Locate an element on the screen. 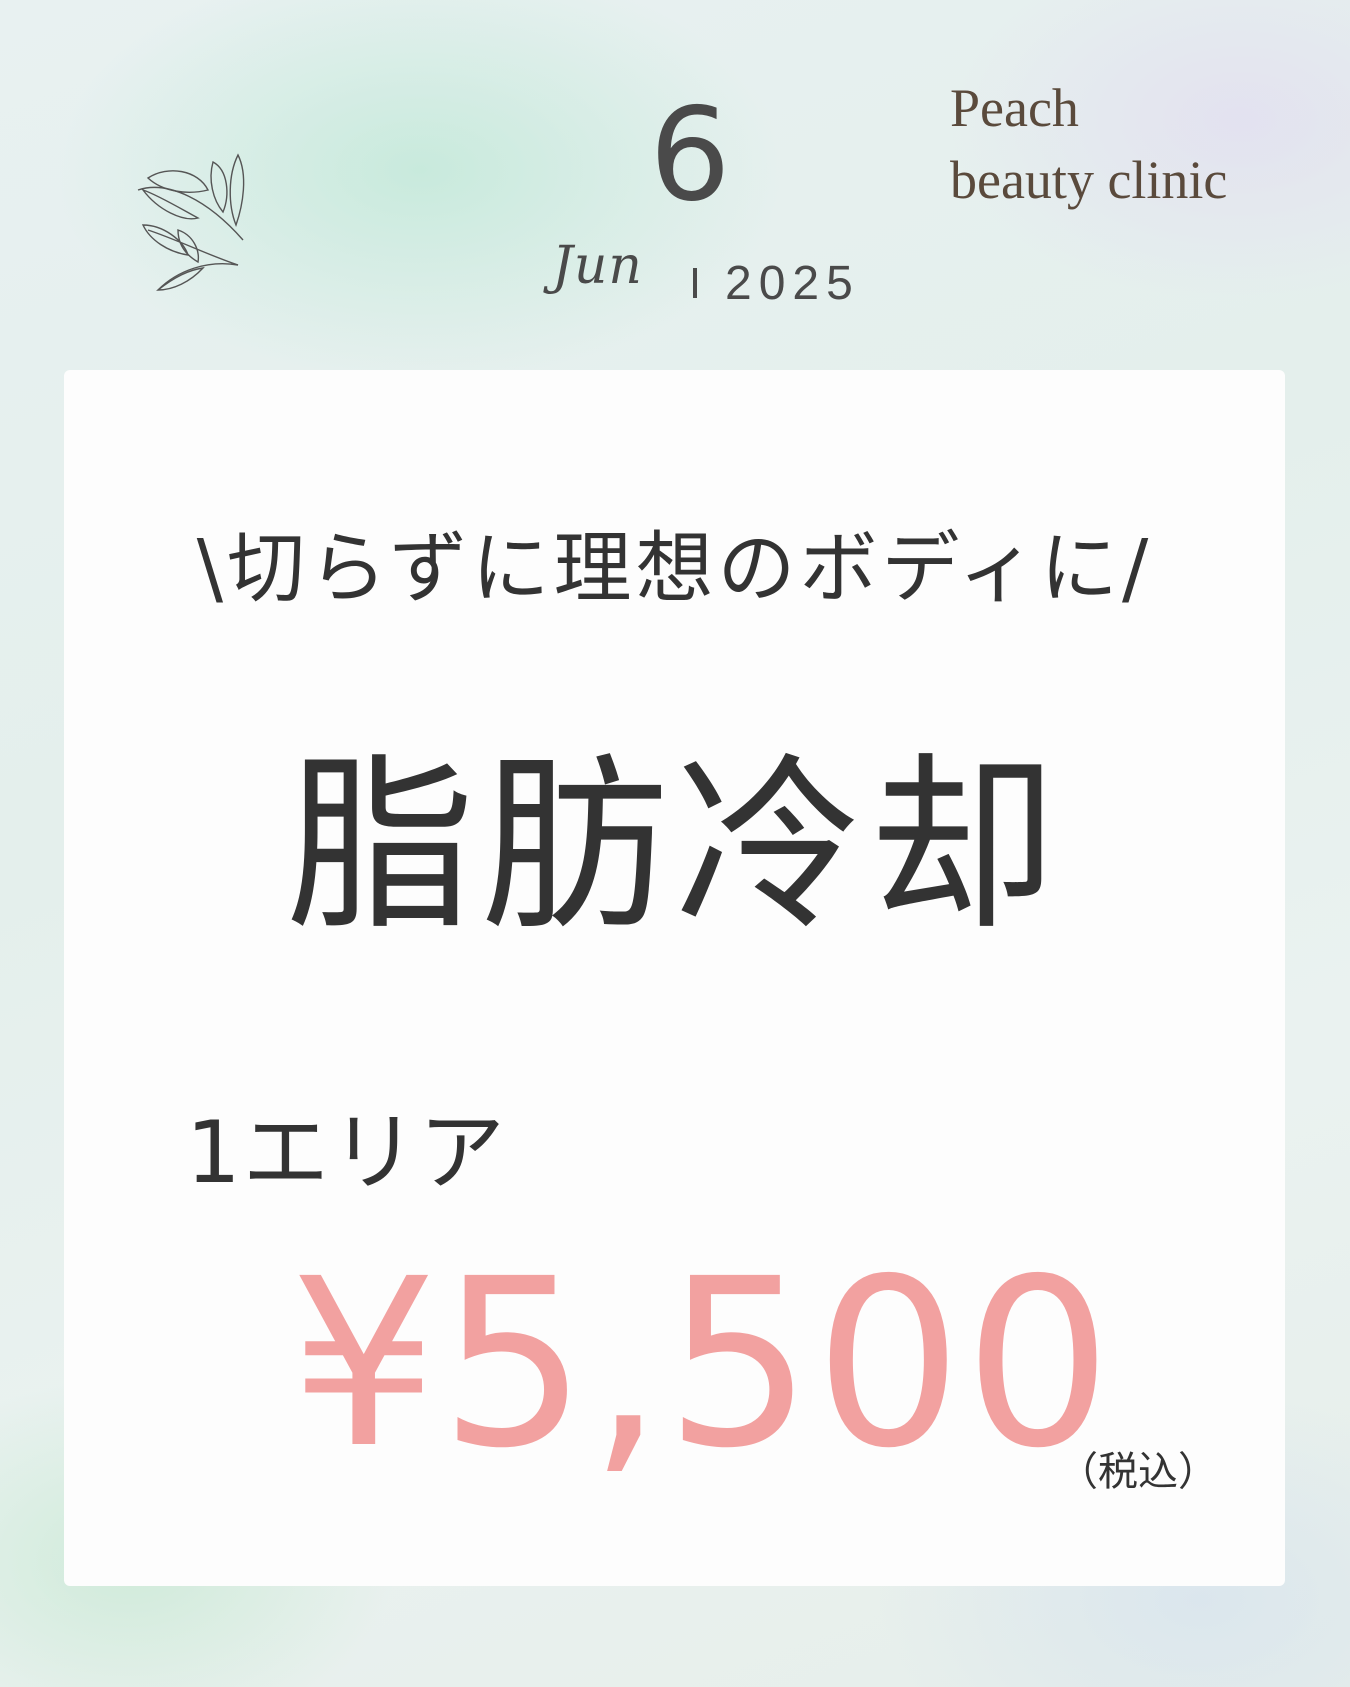 The image size is (1350, 1687). tagline: \切らずに理想のボディに/ is located at coordinates (674, 569).